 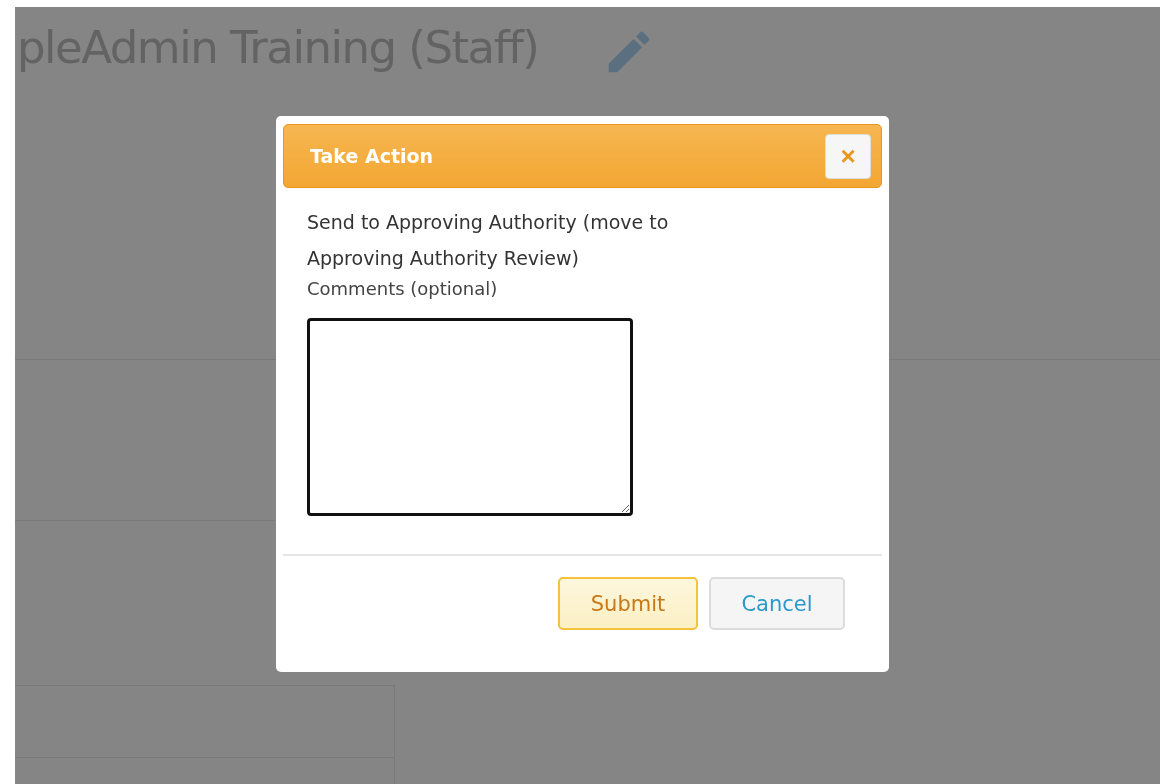 What do you see at coordinates (848, 156) in the screenshot?
I see `close-button: ×` at bounding box center [848, 156].